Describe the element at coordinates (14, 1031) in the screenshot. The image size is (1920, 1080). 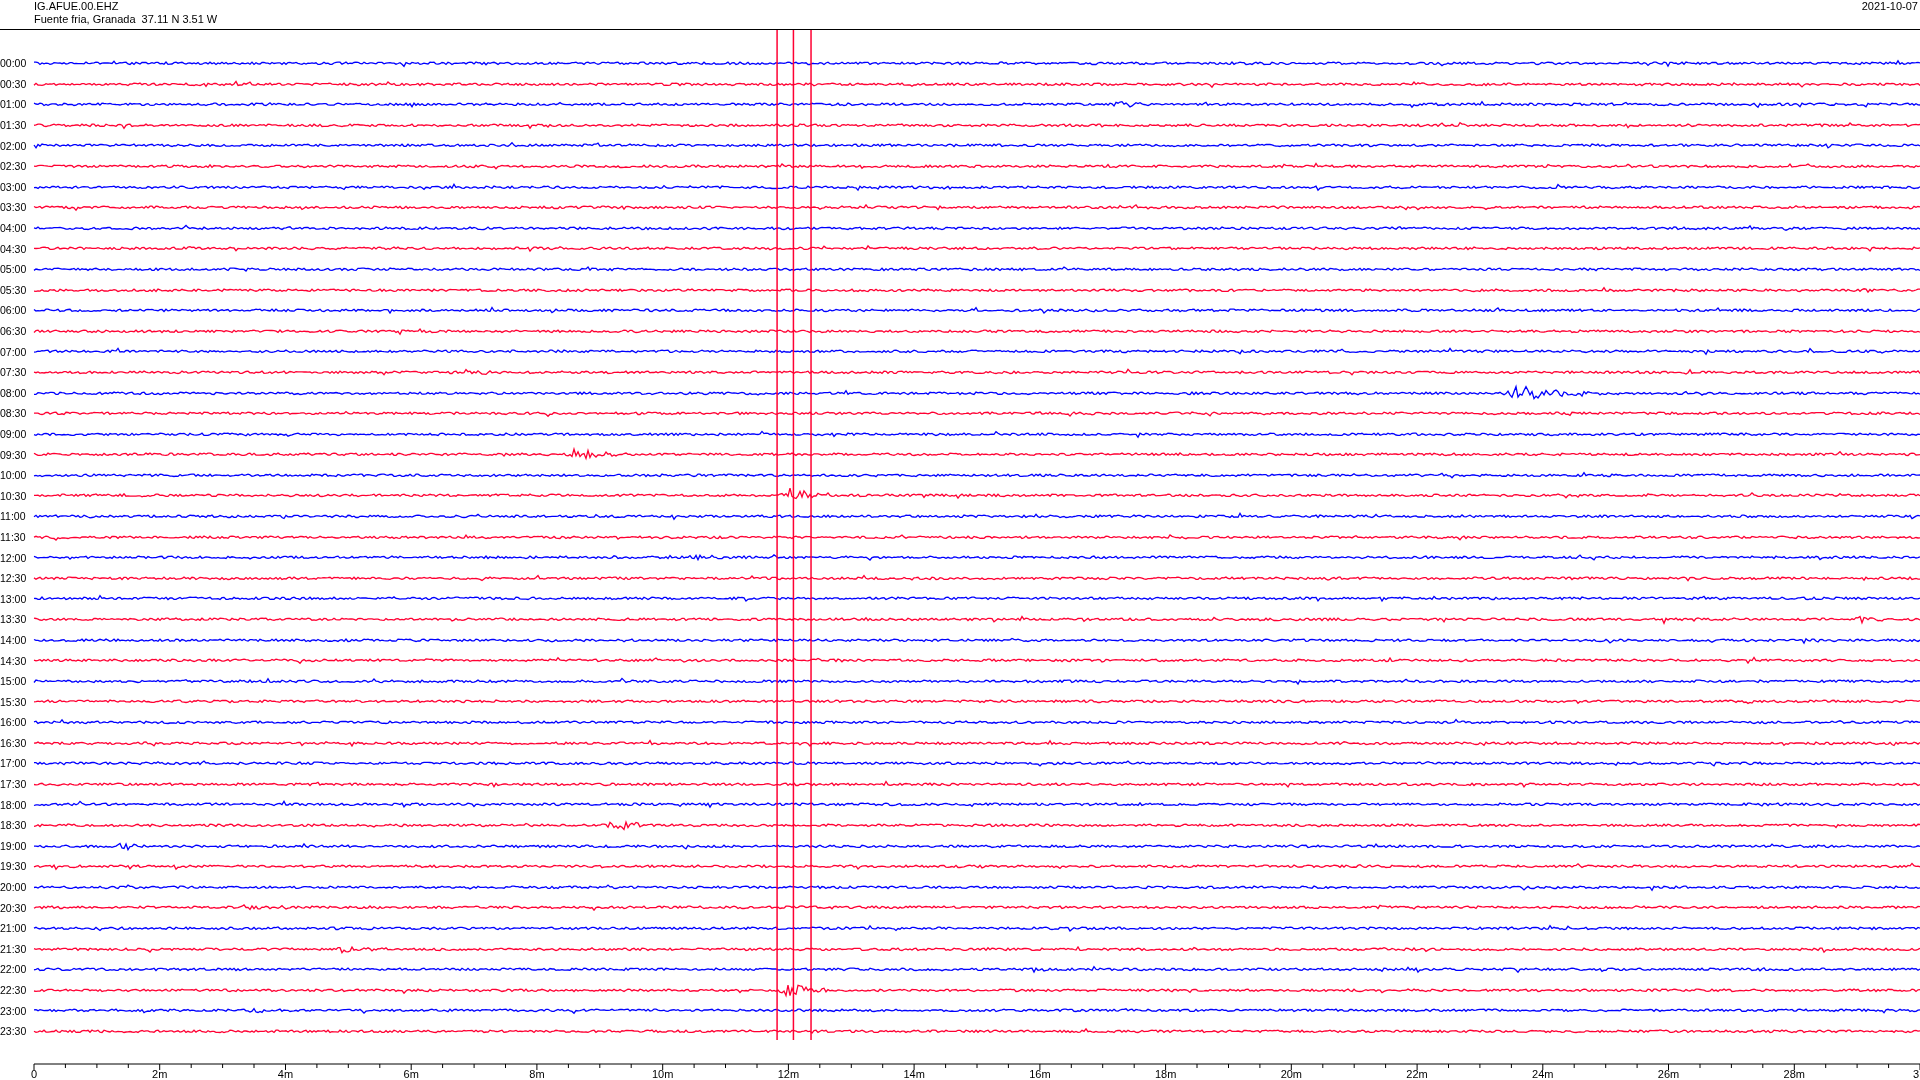
I see `time-label: 23:30` at that location.